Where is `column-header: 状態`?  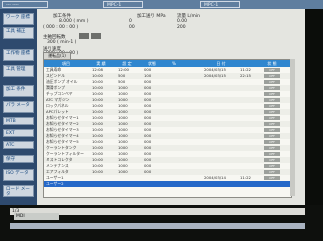
column-header: 状態 is located at coordinates (152, 63).